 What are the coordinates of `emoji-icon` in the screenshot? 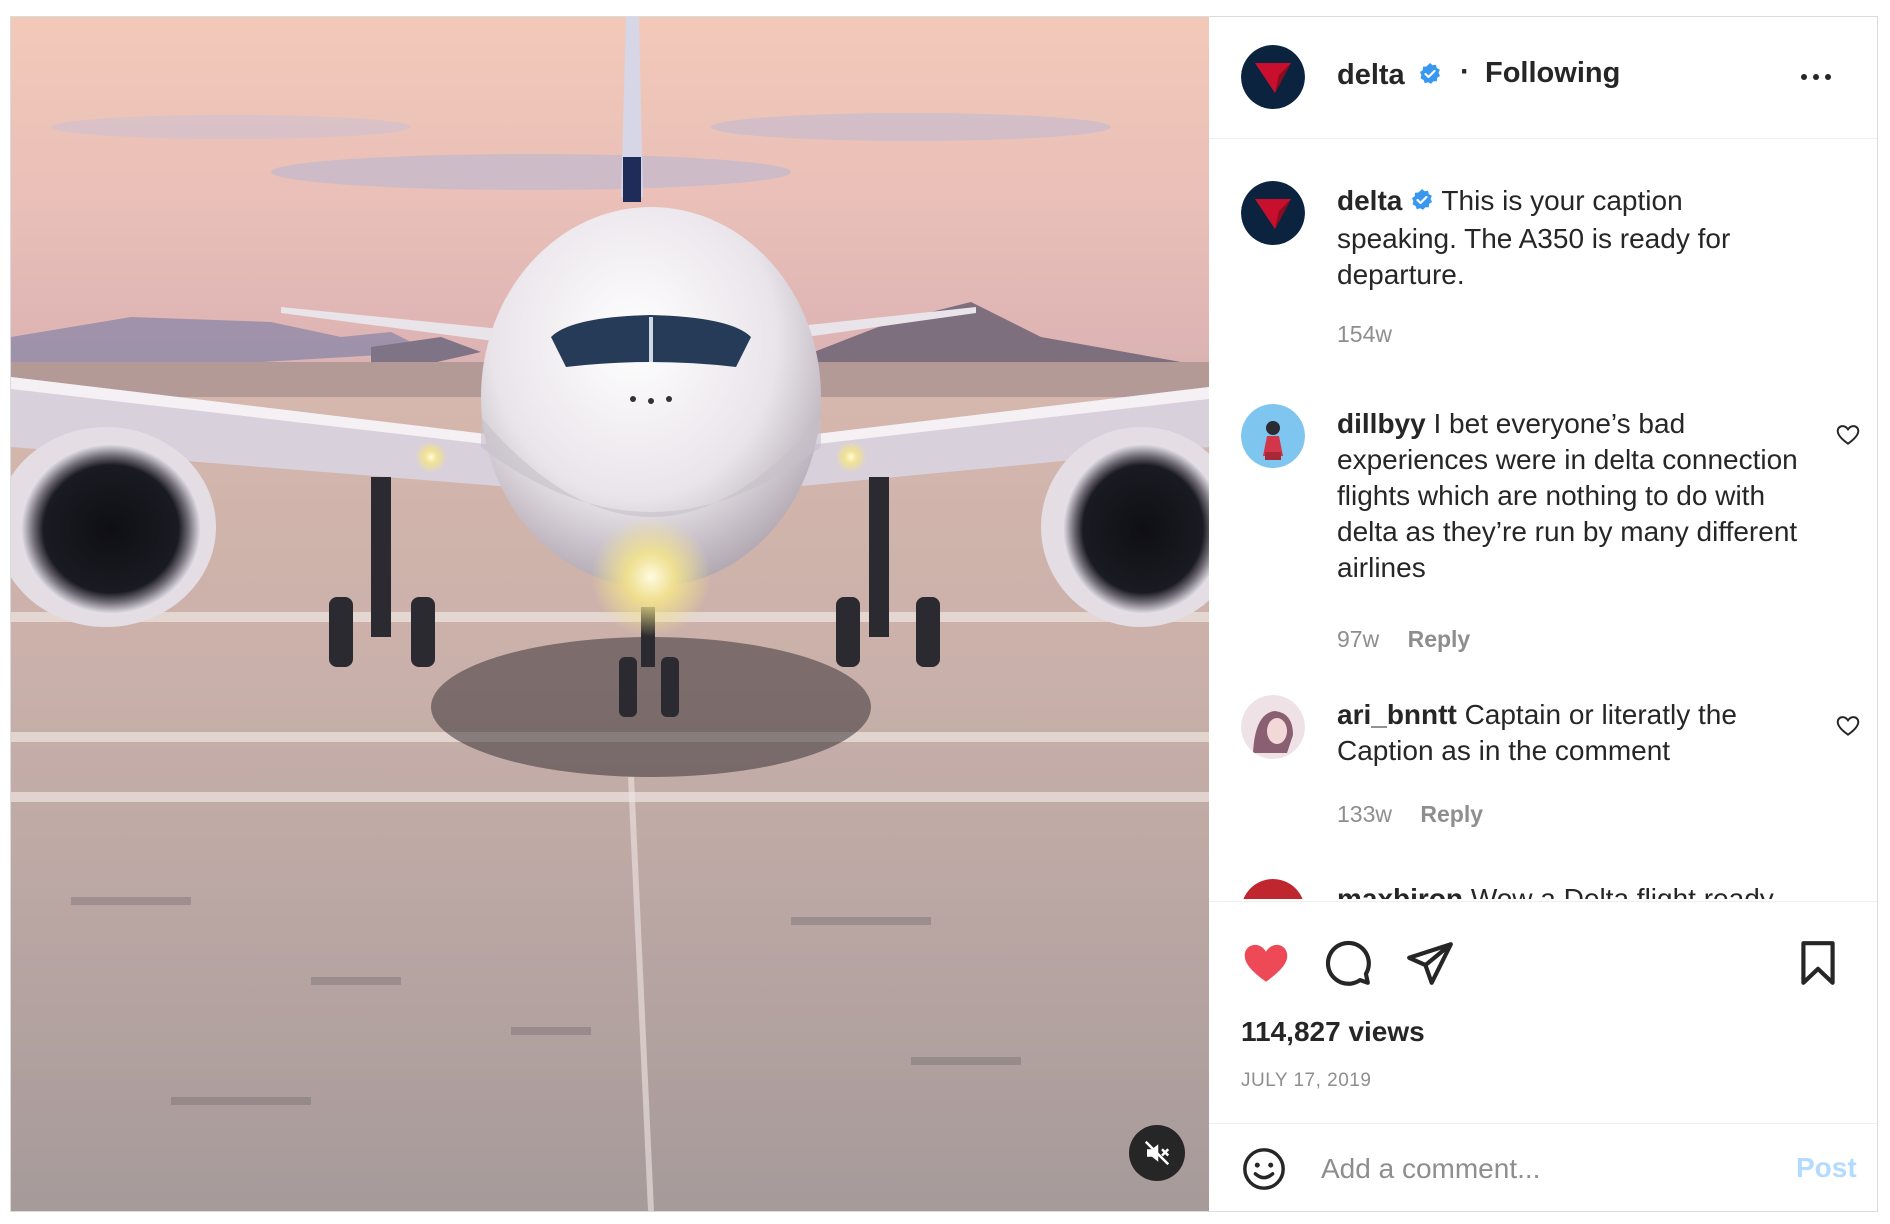 It's located at (1264, 1169).